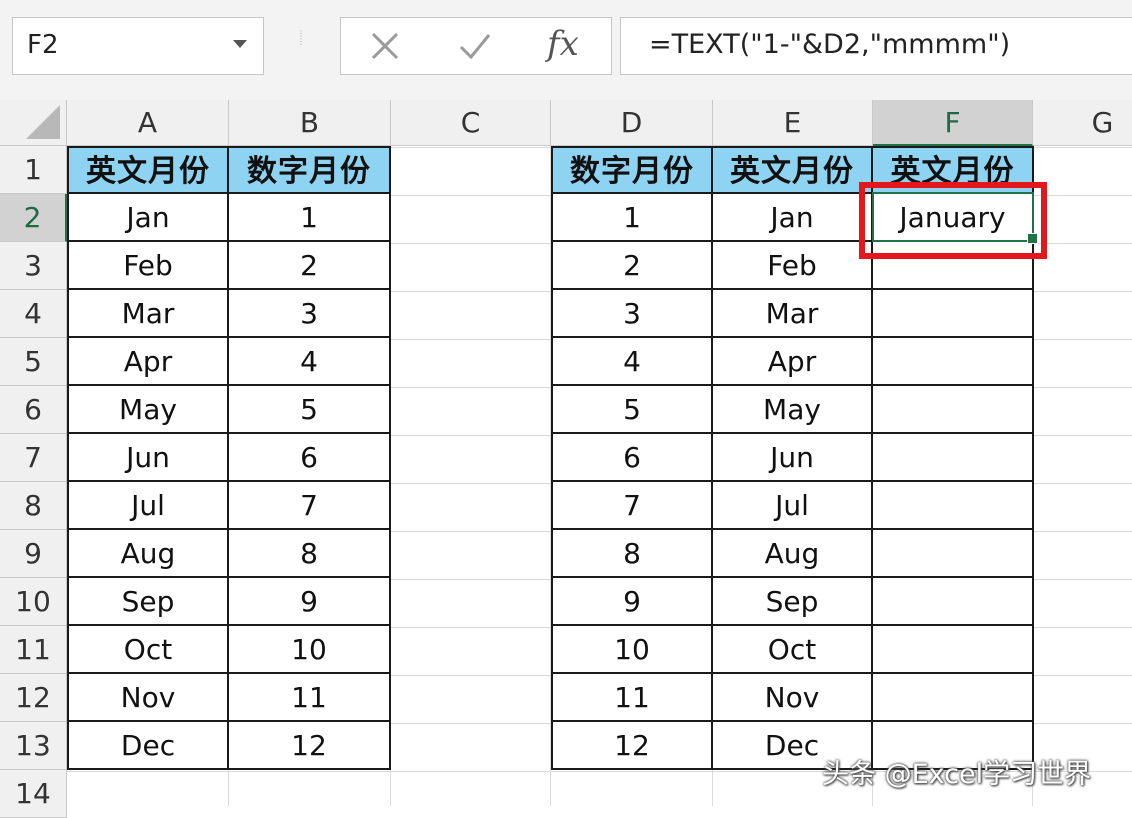 This screenshot has height=818, width=1132. What do you see at coordinates (632, 123) in the screenshot?
I see `column-header-d: D` at bounding box center [632, 123].